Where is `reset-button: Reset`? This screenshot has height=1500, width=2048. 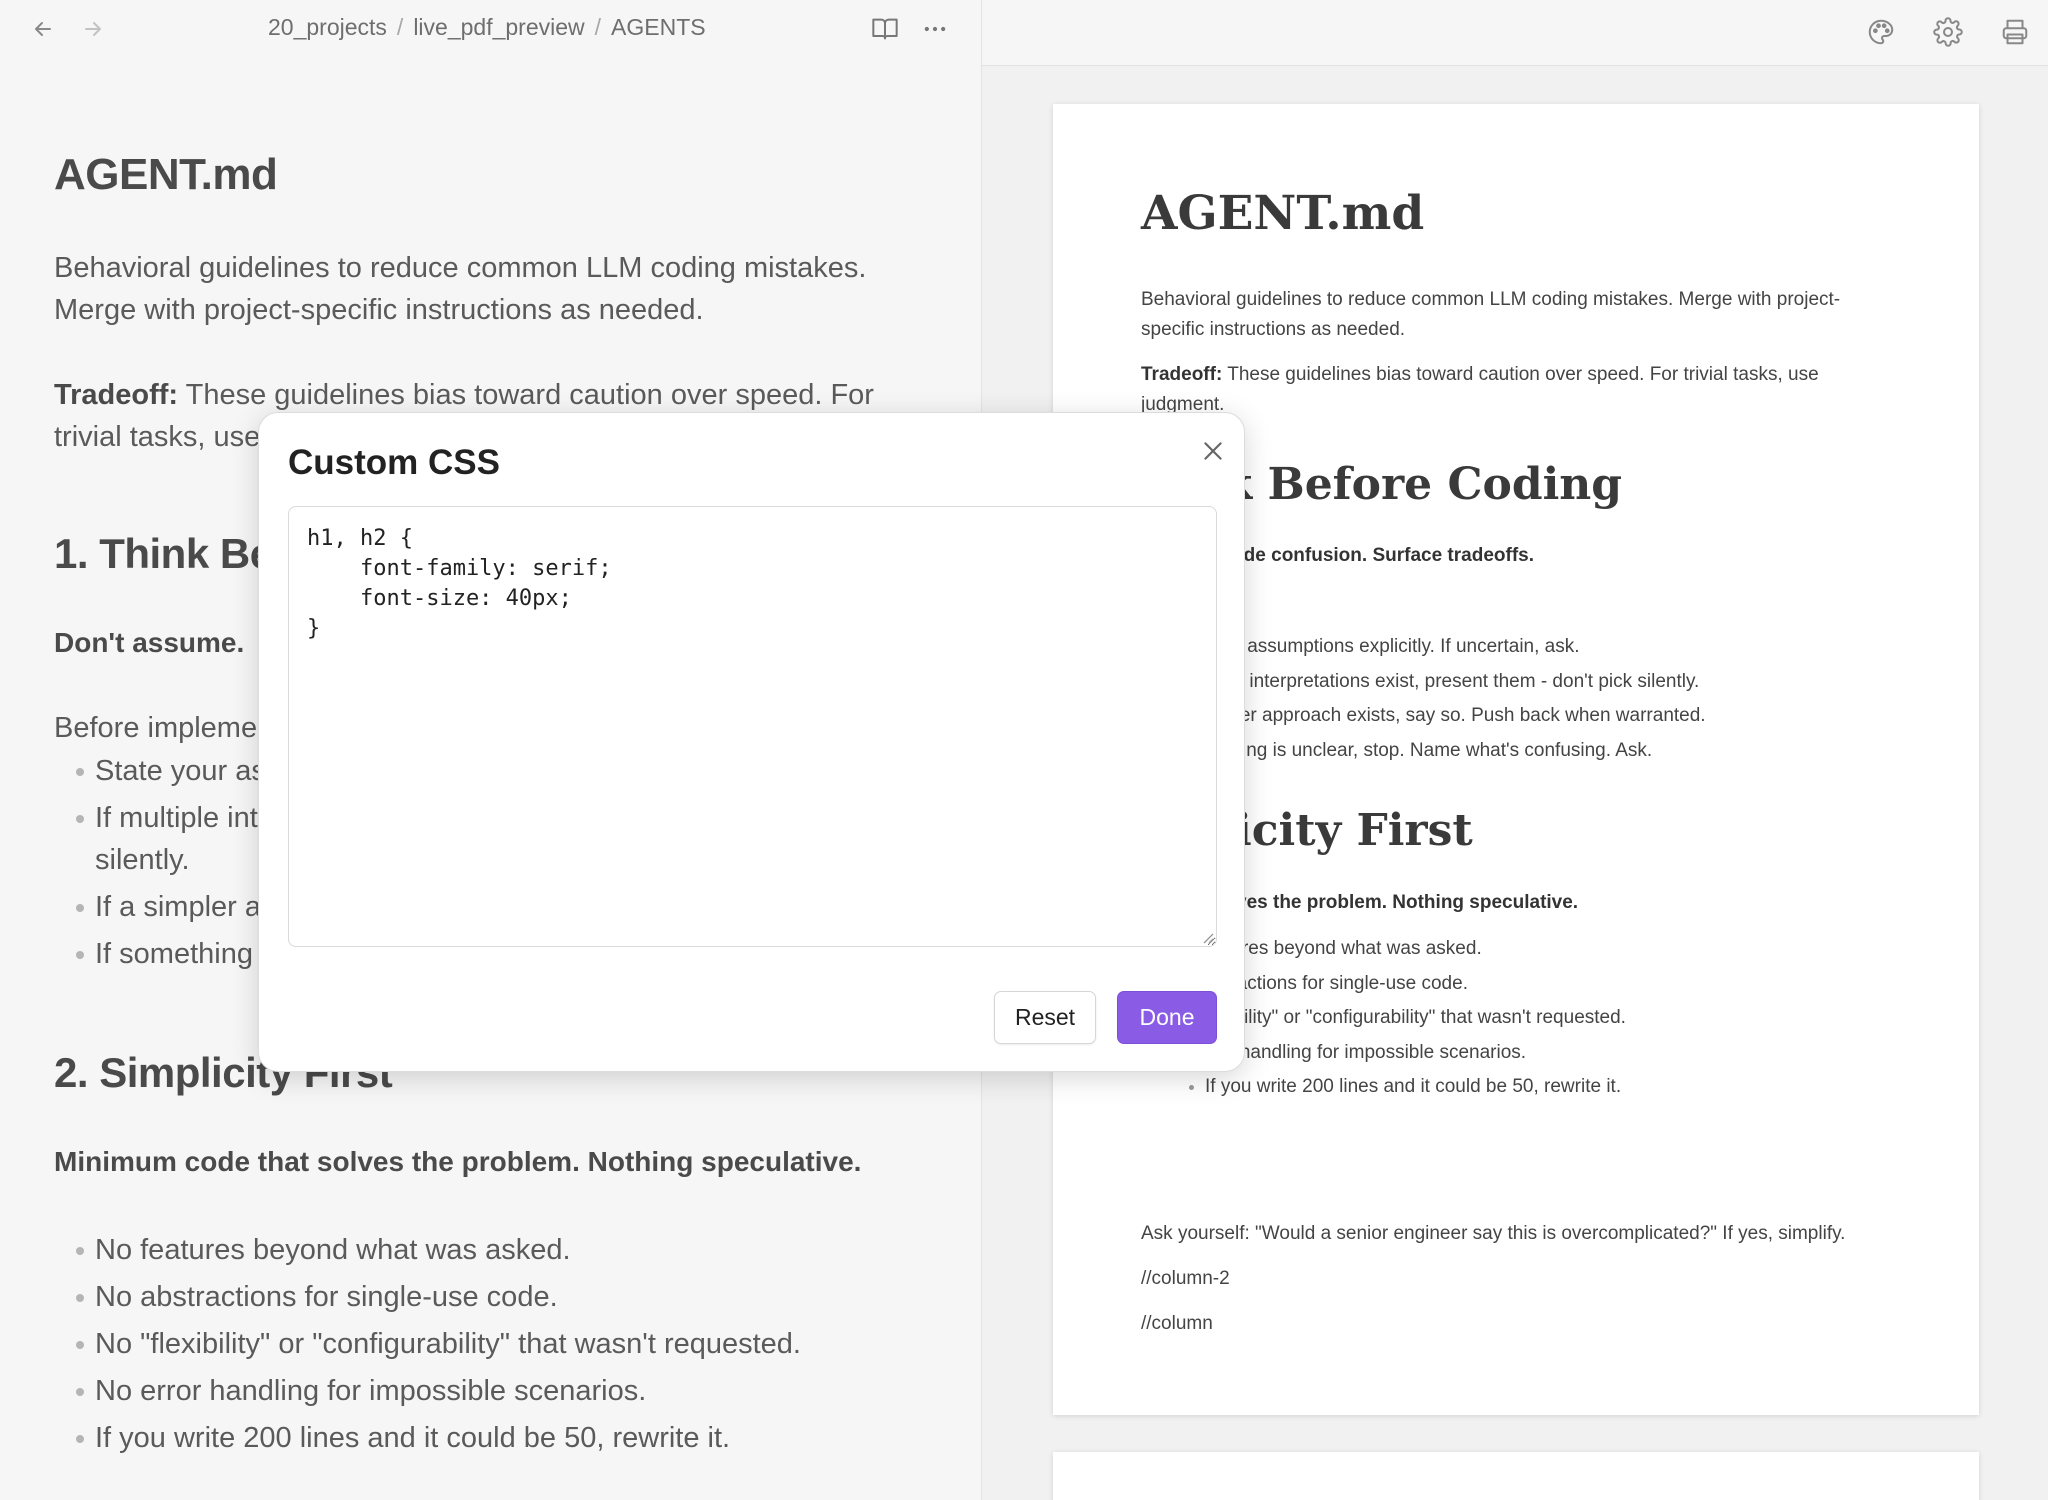 reset-button: Reset is located at coordinates (1045, 1017).